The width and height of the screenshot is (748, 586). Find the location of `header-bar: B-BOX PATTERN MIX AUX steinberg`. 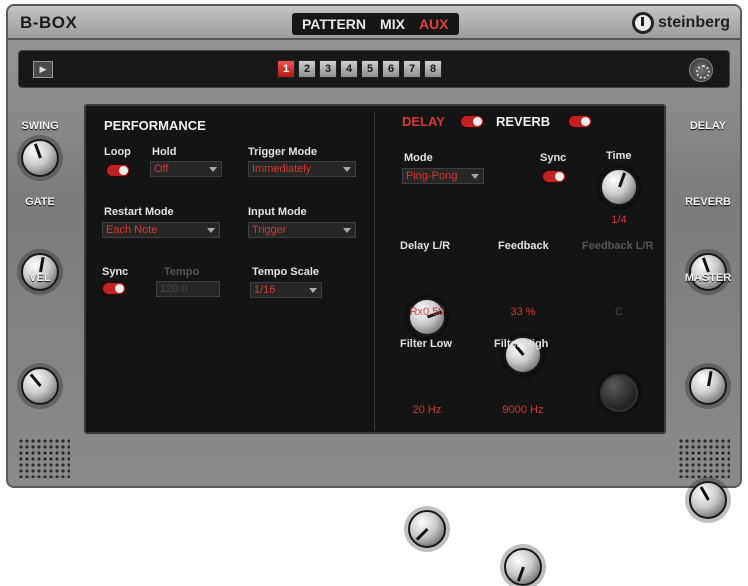

header-bar: B-BOX PATTERN MIX AUX steinberg is located at coordinates (374, 23).